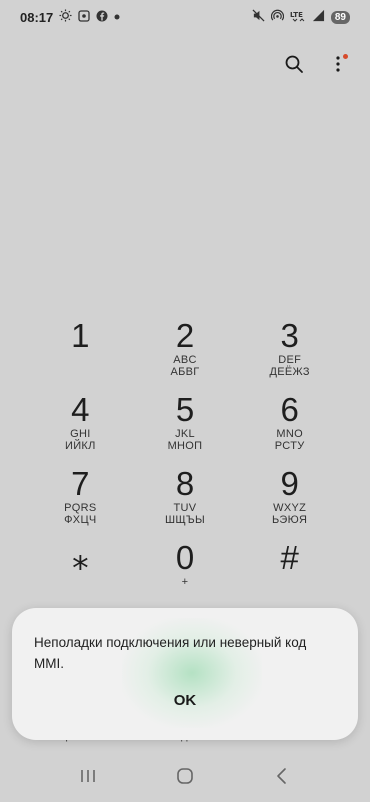 The image size is (370, 802). I want to click on key-digit: 0, so click(185, 557).